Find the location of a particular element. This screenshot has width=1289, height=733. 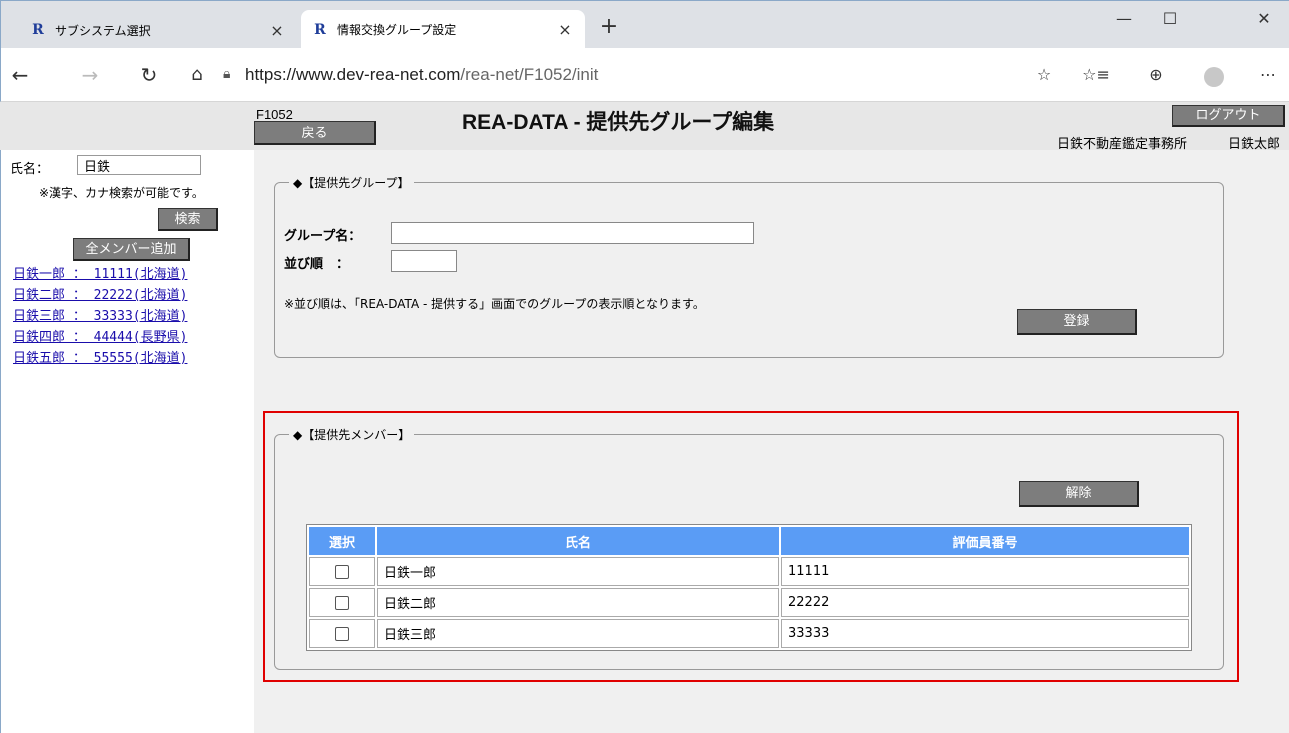

window-close-icon: ✕ is located at coordinates (1264, 18).